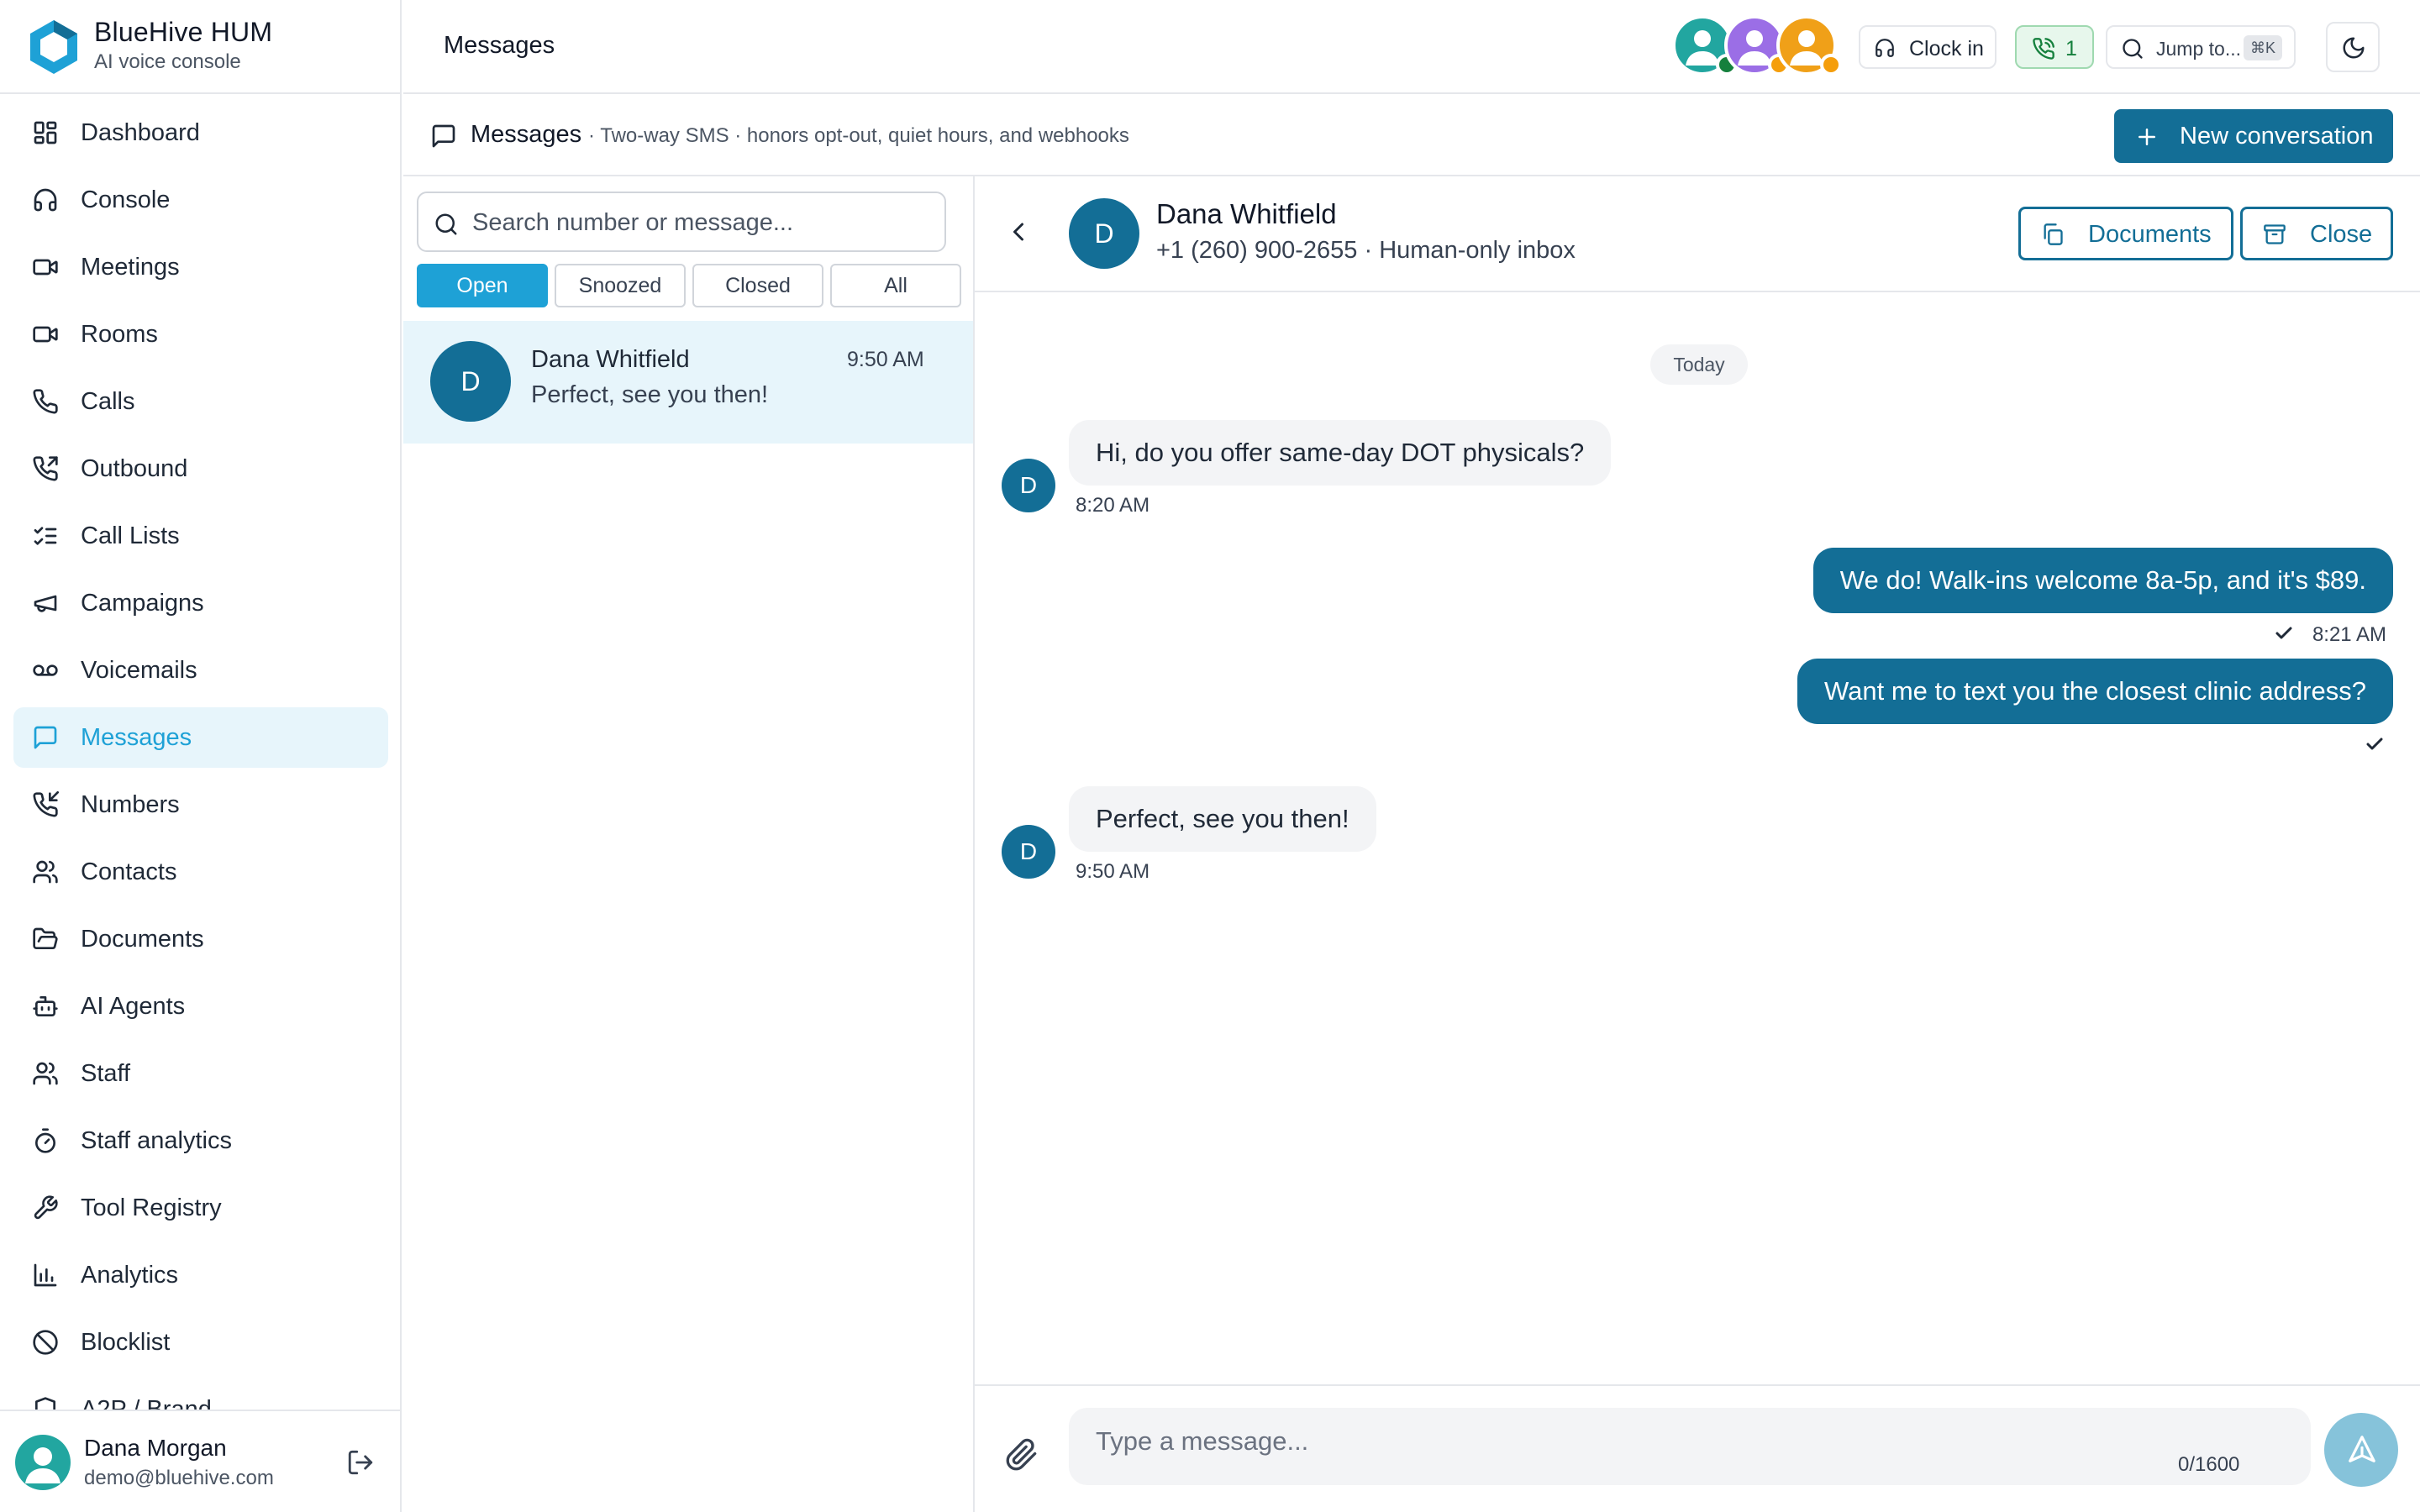 This screenshot has height=1512, width=2420. What do you see at coordinates (45, 871) in the screenshot?
I see `users-icon` at bounding box center [45, 871].